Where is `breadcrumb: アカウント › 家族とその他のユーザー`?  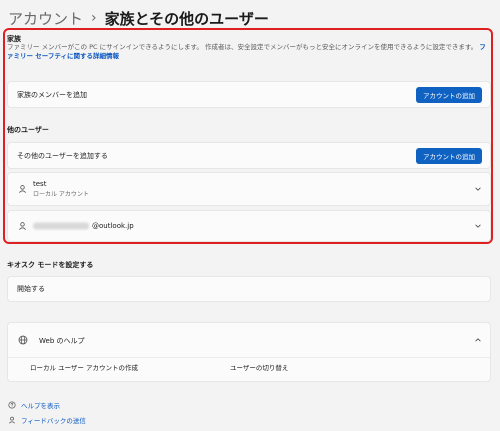
breadcrumb: アカウント › 家族とその他のユーザー is located at coordinates (138, 18).